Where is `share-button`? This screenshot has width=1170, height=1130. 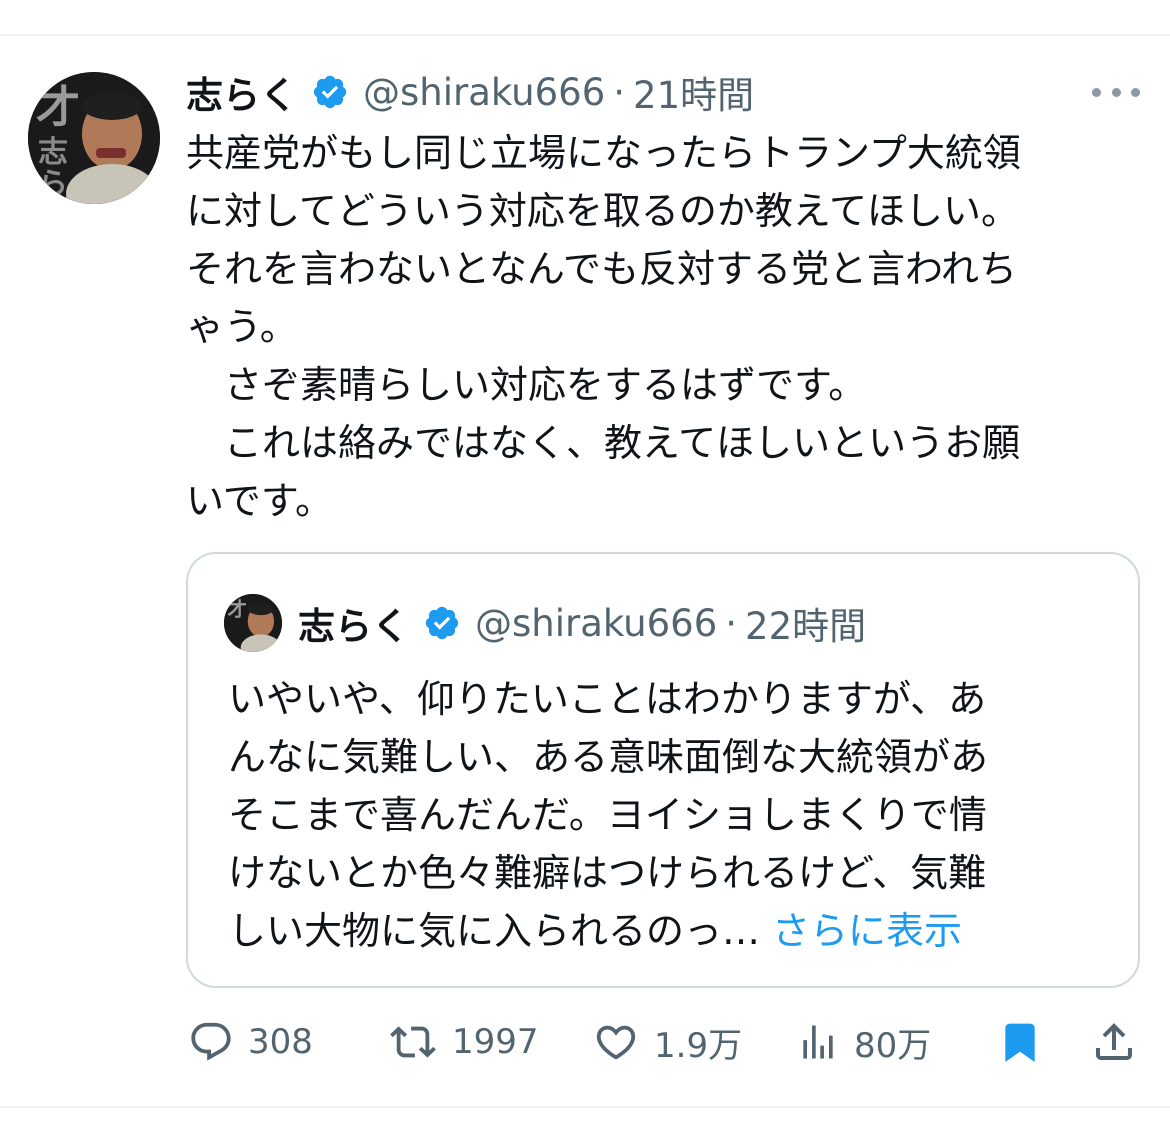 share-button is located at coordinates (1114, 1042).